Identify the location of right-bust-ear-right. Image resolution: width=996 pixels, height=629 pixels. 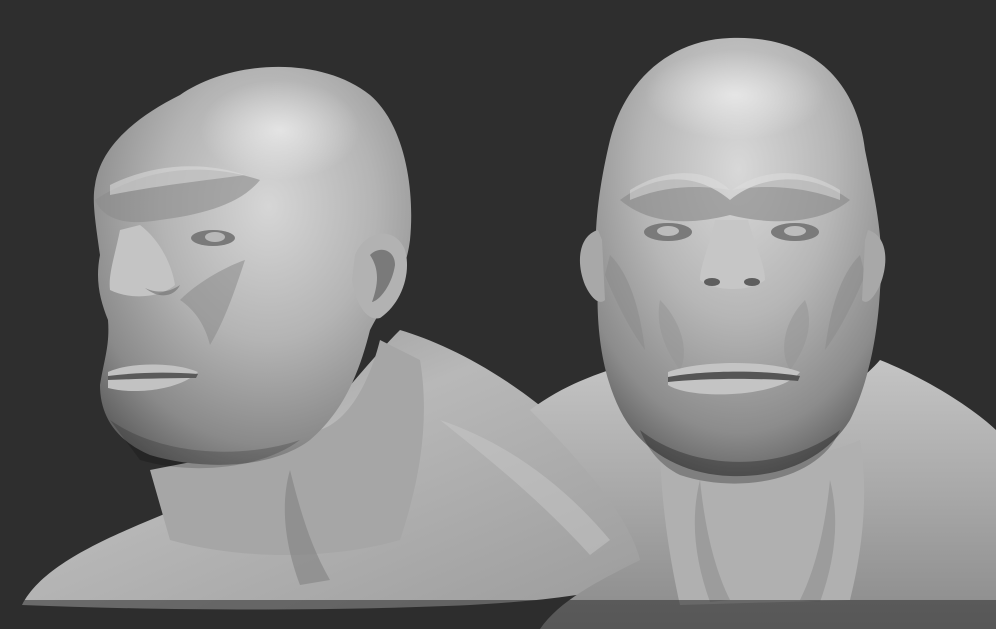
(874, 266).